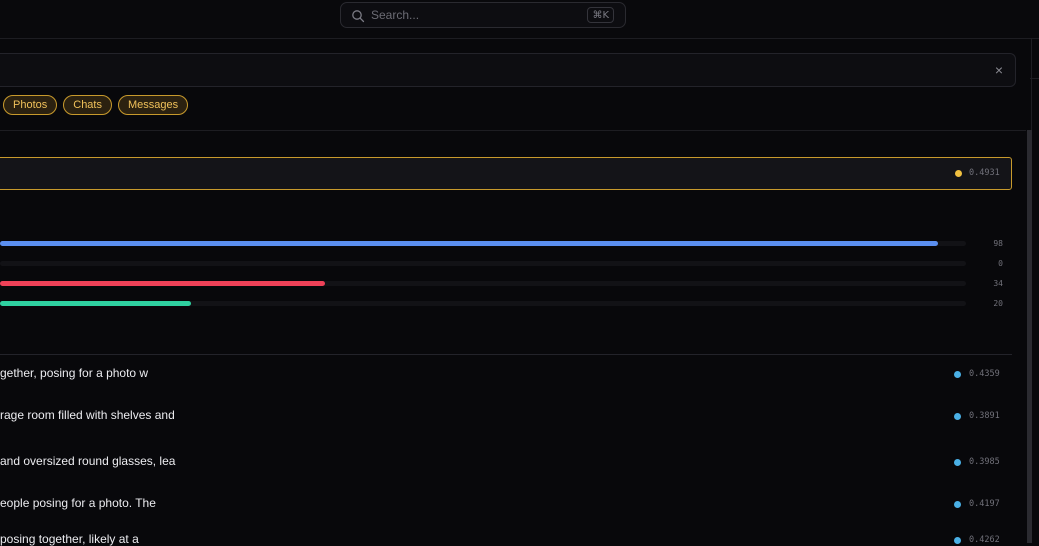 This screenshot has width=1039, height=546. What do you see at coordinates (984, 462) in the screenshot?
I see `result-score: 0.3985` at bounding box center [984, 462].